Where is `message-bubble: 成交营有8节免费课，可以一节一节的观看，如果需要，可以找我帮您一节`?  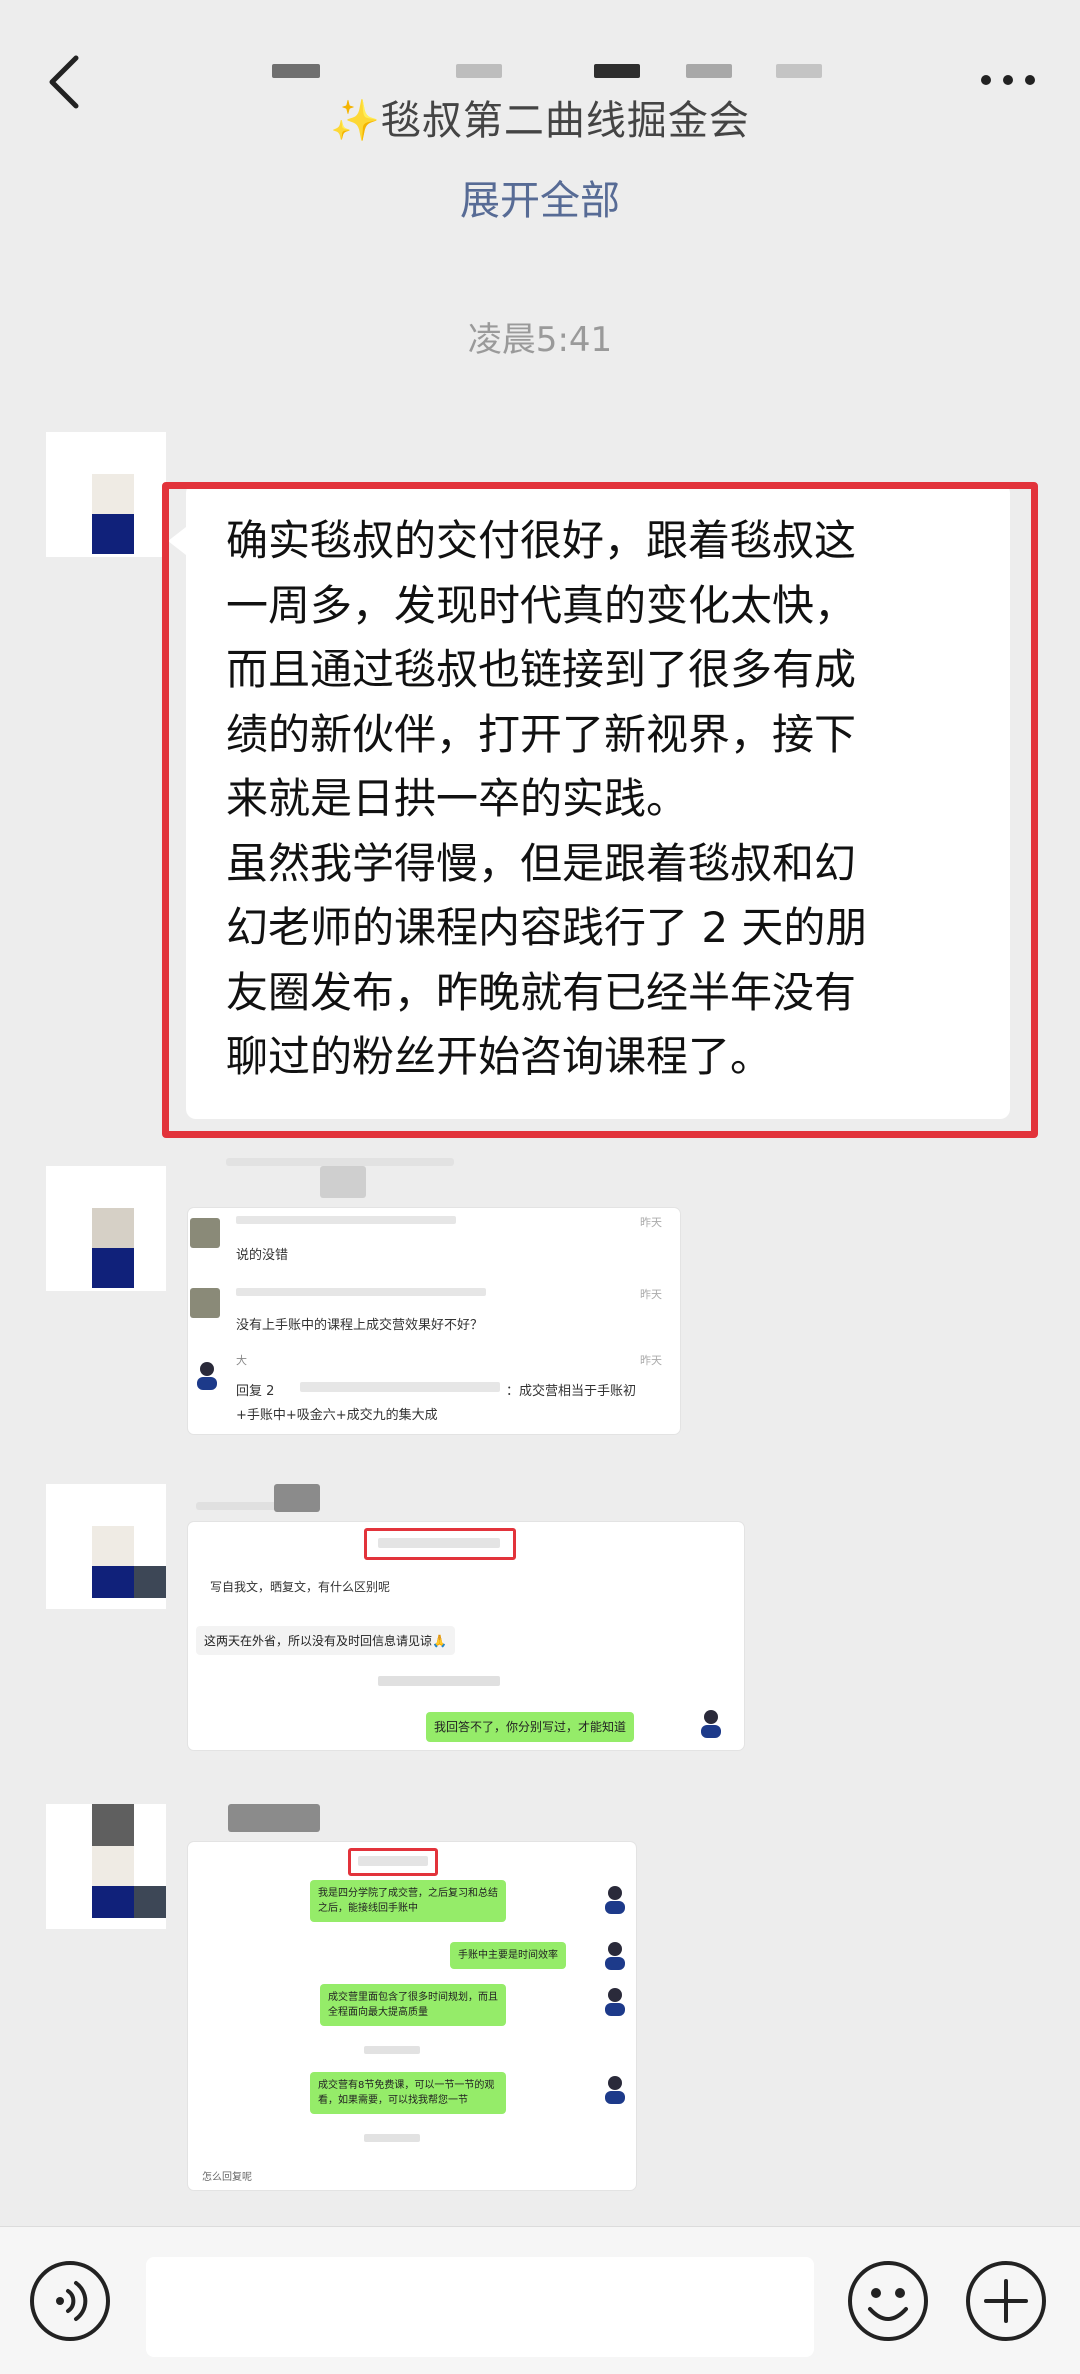
message-bubble: 成交营有8节免费课，可以一节一节的观看，如果需要，可以找我帮您一节 is located at coordinates (408, 2093).